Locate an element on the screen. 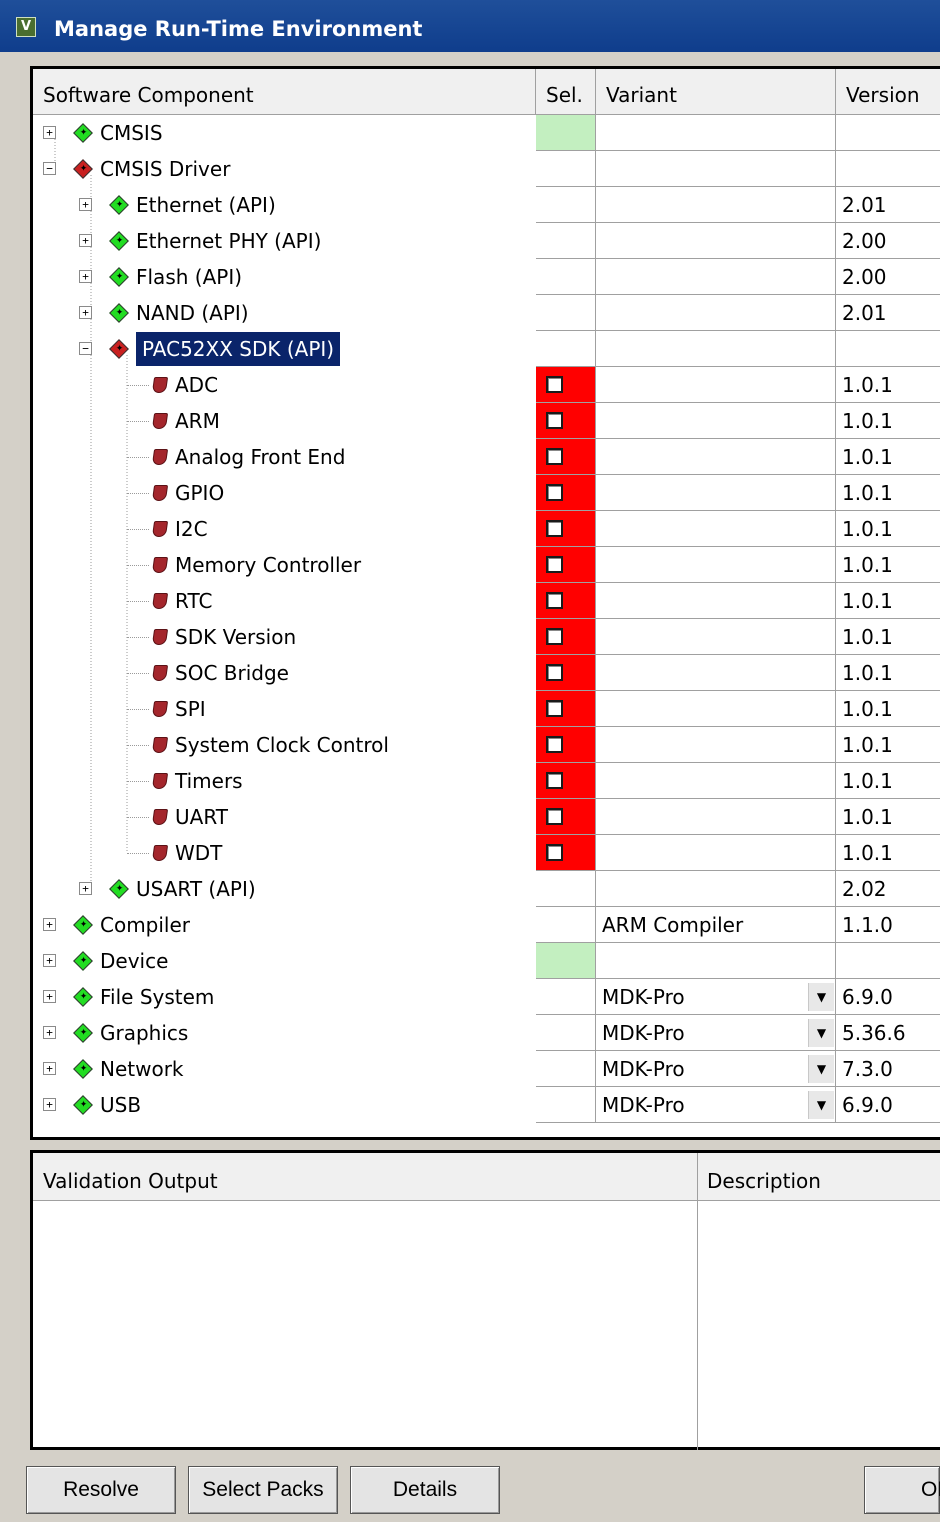  column-header-variant: Variant is located at coordinates (716, 91).